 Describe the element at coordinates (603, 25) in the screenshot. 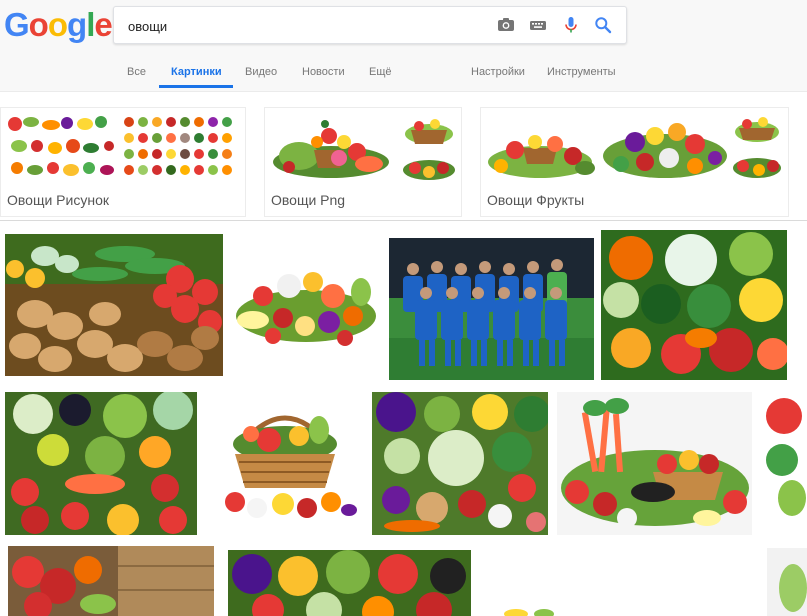

I see `search-icon` at that location.